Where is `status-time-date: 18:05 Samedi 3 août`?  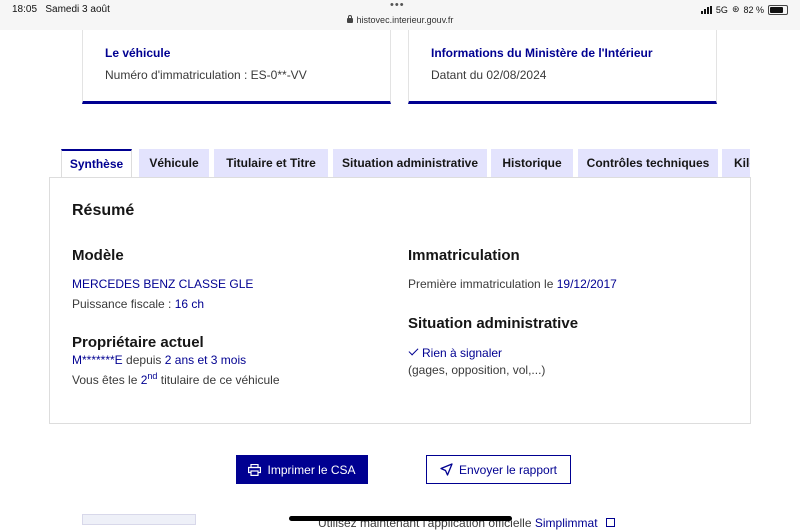
status-time-date: 18:05 Samedi 3 août is located at coordinates (61, 9).